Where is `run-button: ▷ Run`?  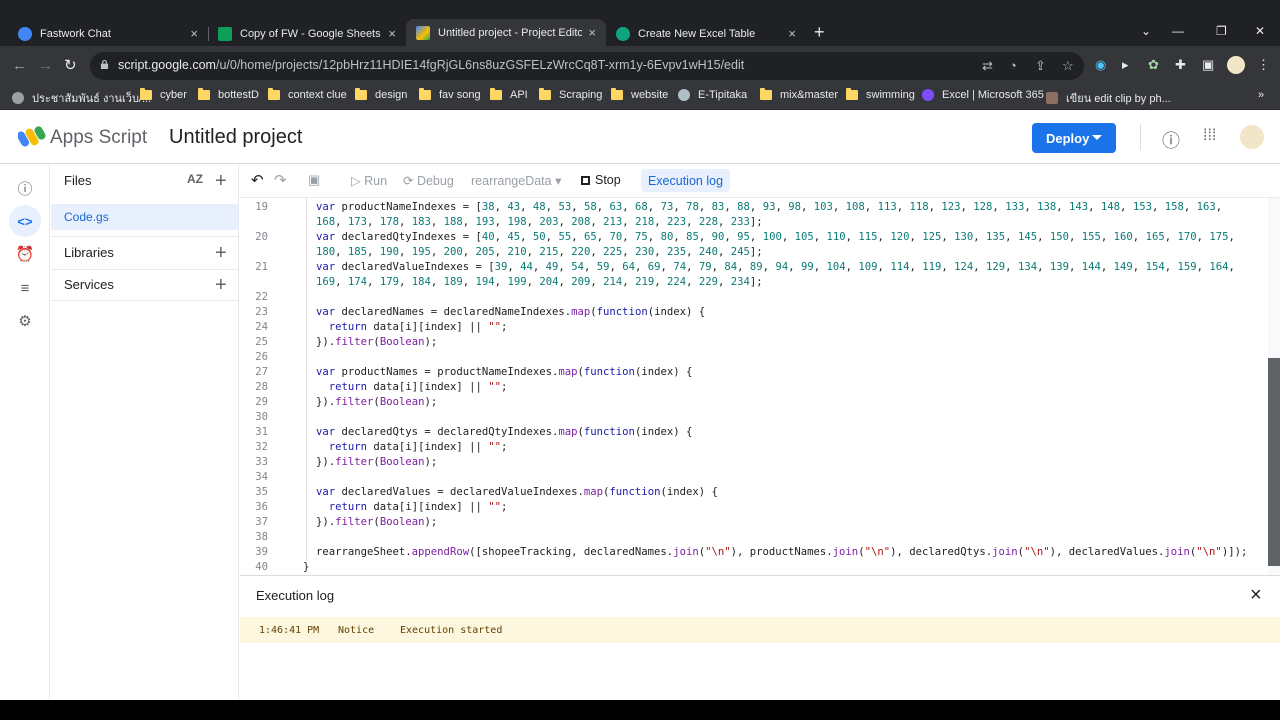 run-button: ▷ Run is located at coordinates (369, 180).